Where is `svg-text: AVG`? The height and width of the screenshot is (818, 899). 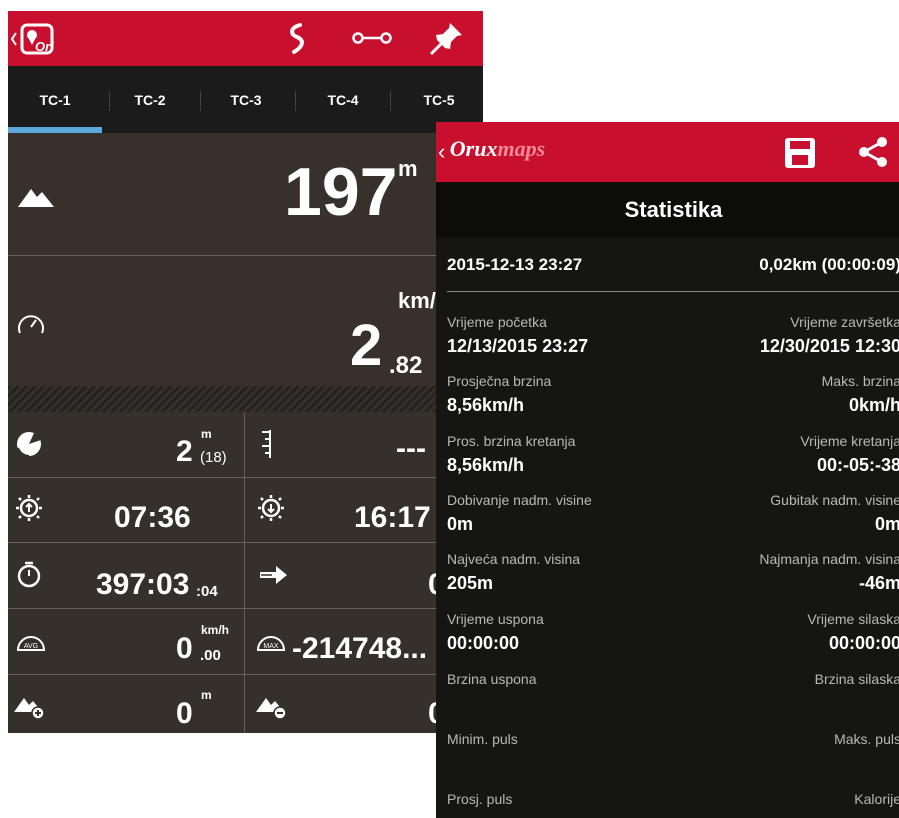 svg-text: AVG is located at coordinates (31, 646).